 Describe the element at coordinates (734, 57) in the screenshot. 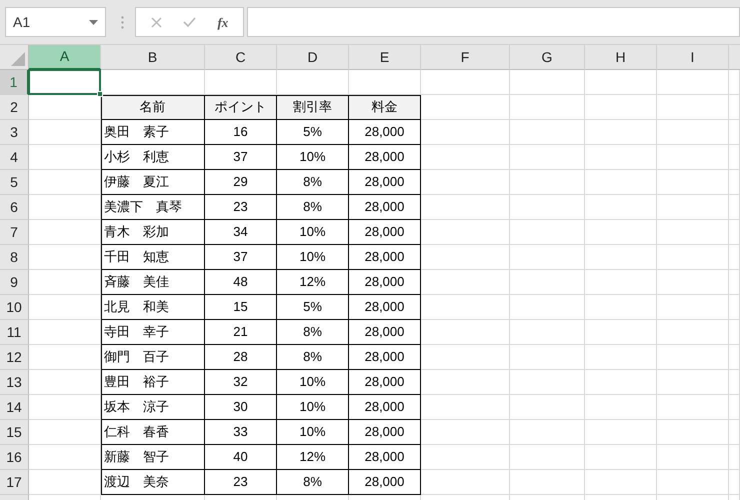

I see `column-header` at that location.